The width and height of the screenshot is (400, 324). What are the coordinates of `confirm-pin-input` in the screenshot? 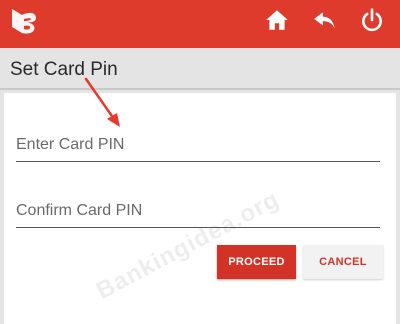 It's located at (198, 211).